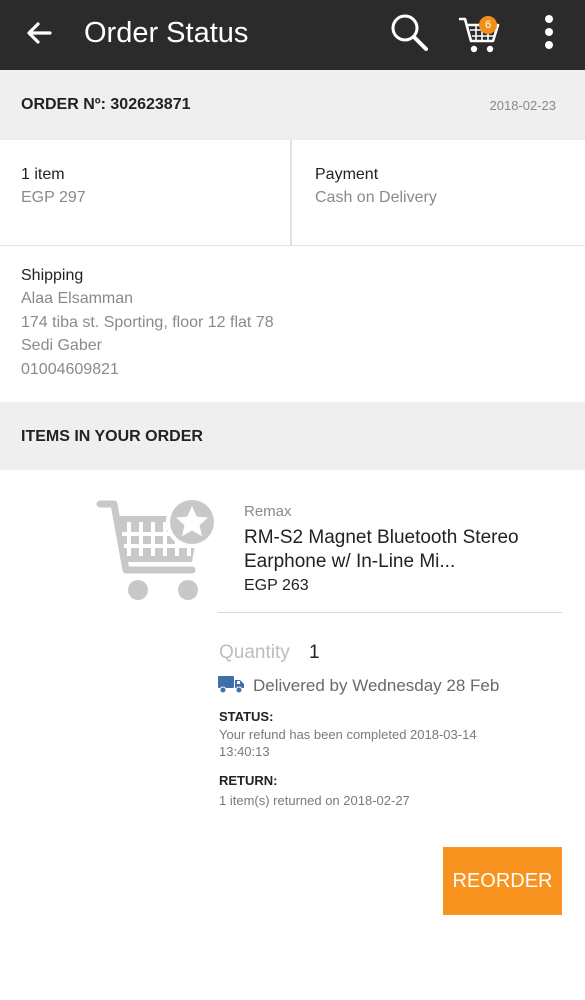 This screenshot has height=1000, width=585. What do you see at coordinates (292, 436) in the screenshot?
I see `items-section-header: ITEMS IN YOUR ORDER` at bounding box center [292, 436].